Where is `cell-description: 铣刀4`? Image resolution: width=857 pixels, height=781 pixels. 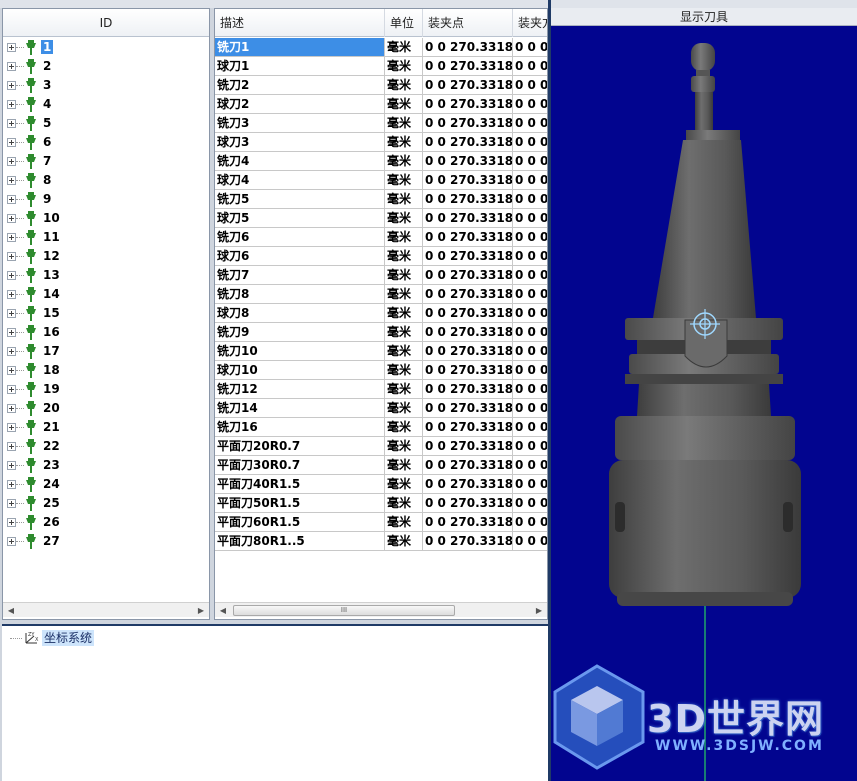
cell-description: 铣刀4 is located at coordinates (300, 161).